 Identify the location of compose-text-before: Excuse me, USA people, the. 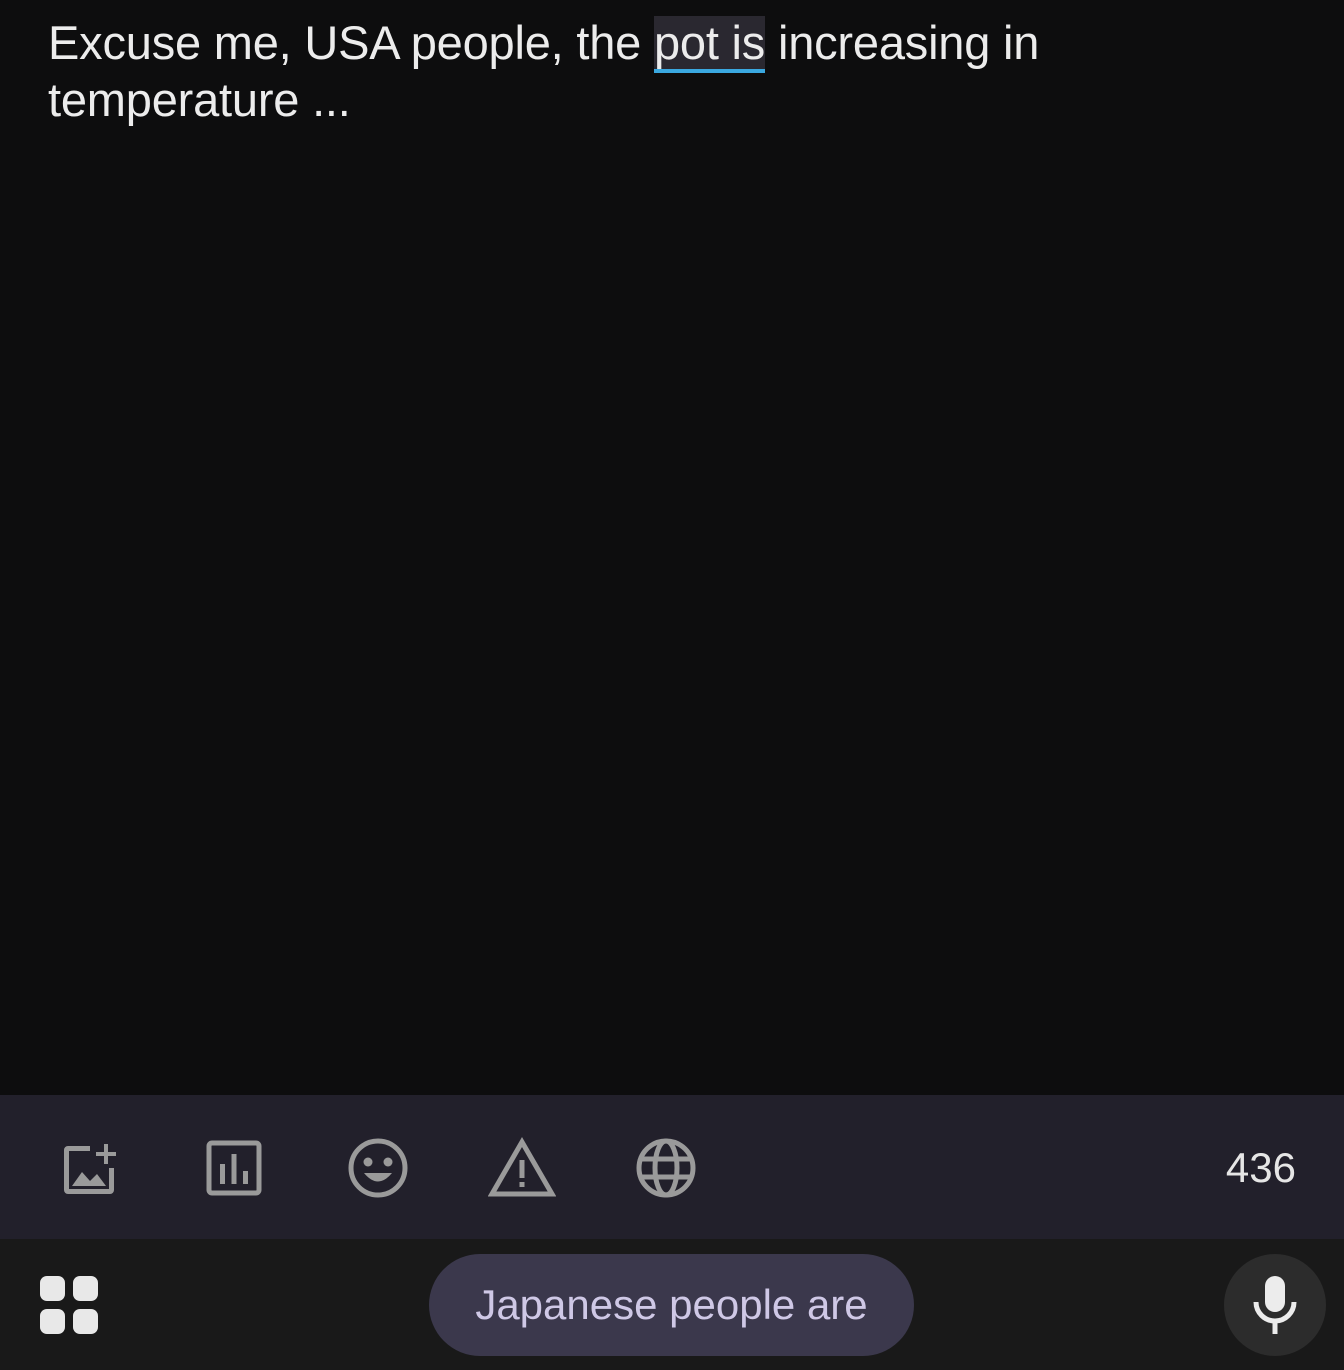
(351, 42).